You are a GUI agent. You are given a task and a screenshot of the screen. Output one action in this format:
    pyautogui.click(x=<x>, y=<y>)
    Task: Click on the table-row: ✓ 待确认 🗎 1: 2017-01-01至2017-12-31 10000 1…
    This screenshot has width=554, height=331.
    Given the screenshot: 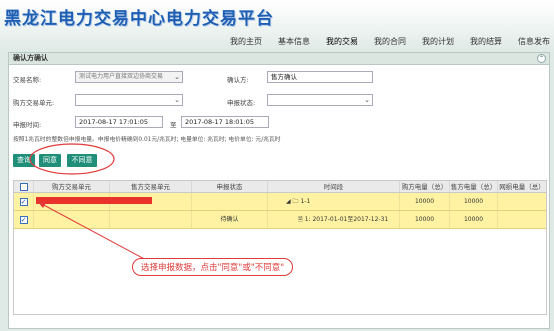 What is the action you would take?
    pyautogui.click(x=280, y=220)
    